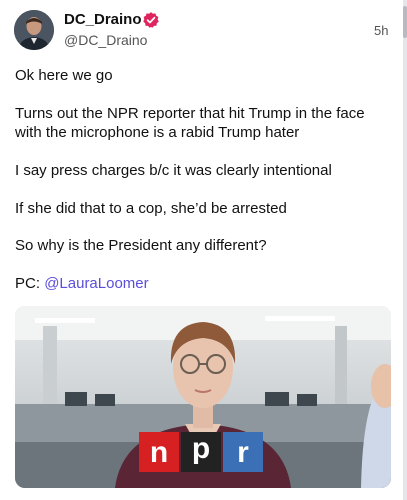 The image size is (407, 500). What do you see at coordinates (243, 452) in the screenshot?
I see `npr-logo-letter-r: r` at bounding box center [243, 452].